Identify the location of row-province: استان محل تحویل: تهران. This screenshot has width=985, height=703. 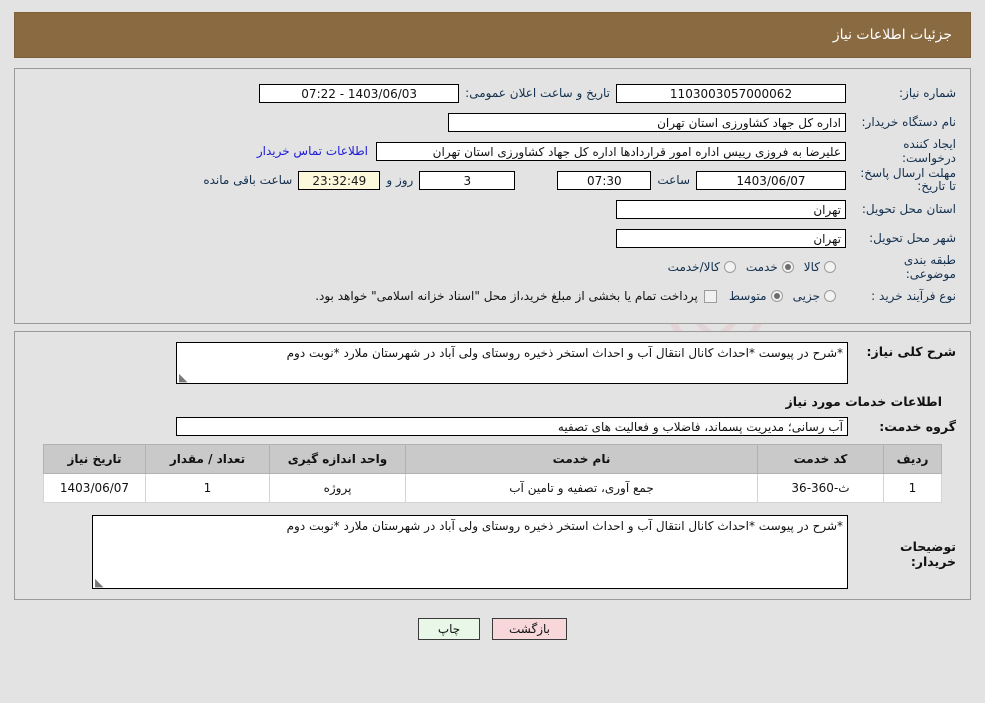
(492, 209).